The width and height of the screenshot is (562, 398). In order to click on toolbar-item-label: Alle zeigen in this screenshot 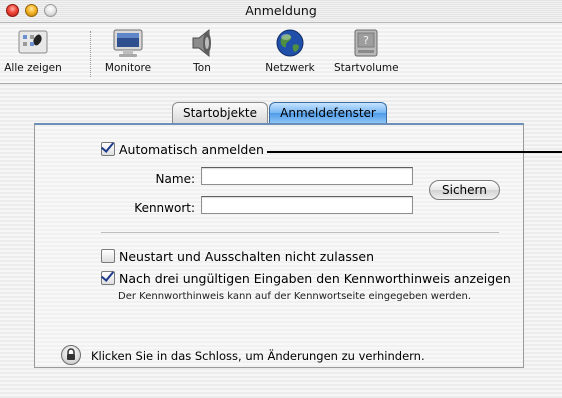, I will do `click(33, 68)`.